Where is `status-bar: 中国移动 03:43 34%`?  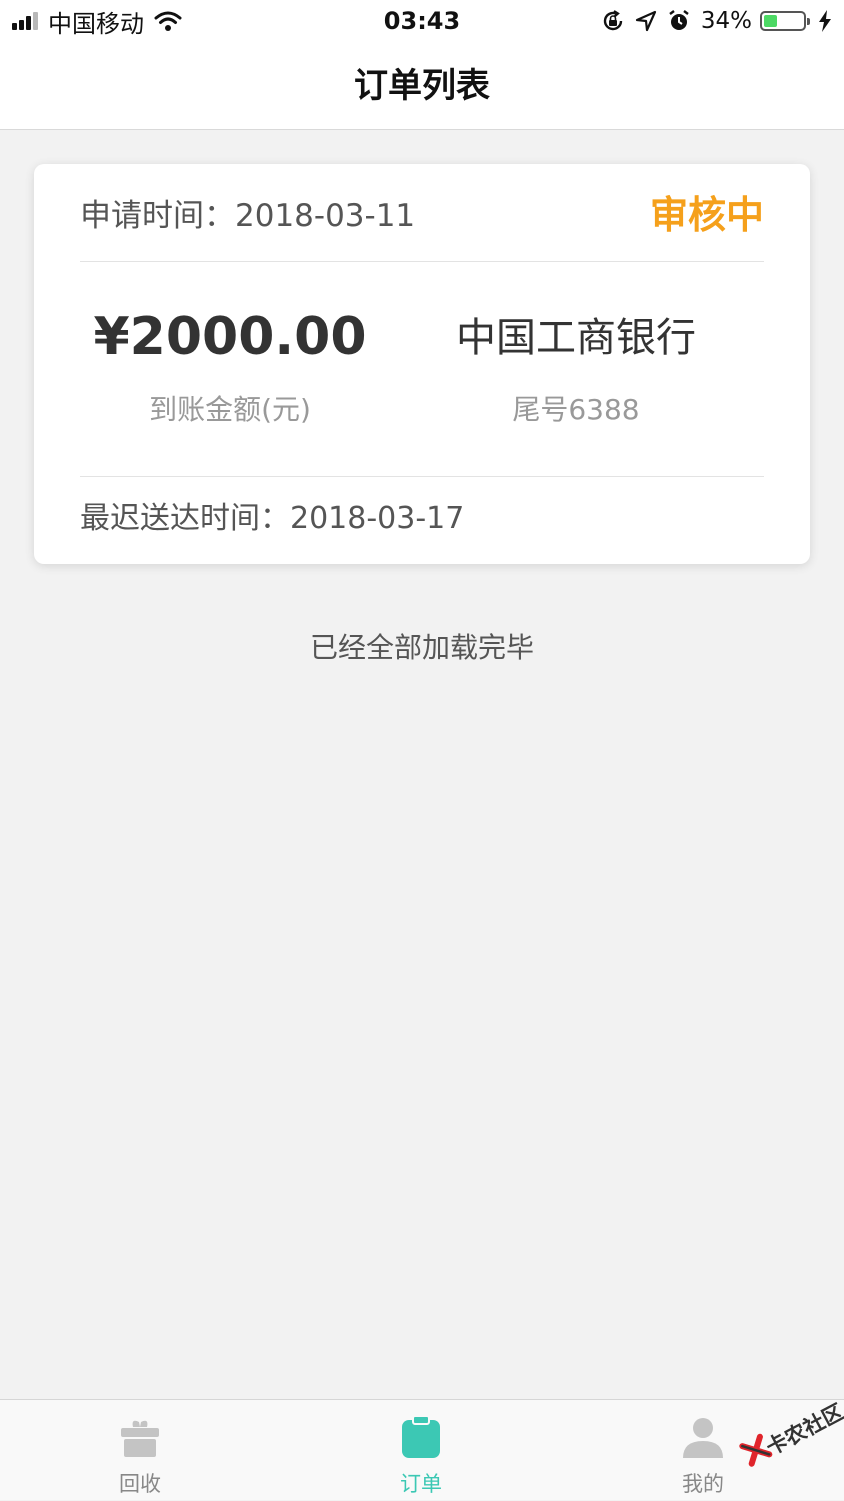
status-bar: 中国移动 03:43 34% is located at coordinates (422, 22).